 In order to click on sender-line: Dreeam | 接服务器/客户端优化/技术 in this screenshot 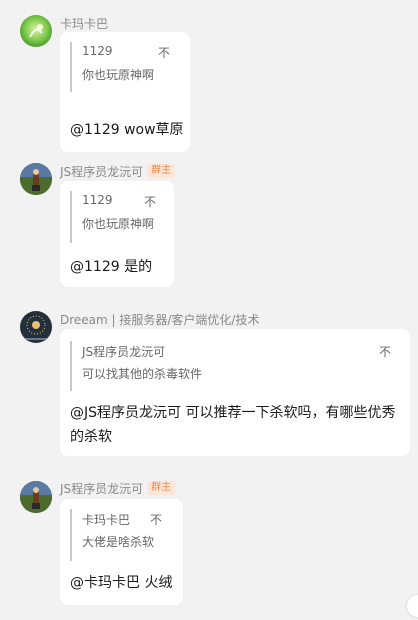, I will do `click(159, 319)`.